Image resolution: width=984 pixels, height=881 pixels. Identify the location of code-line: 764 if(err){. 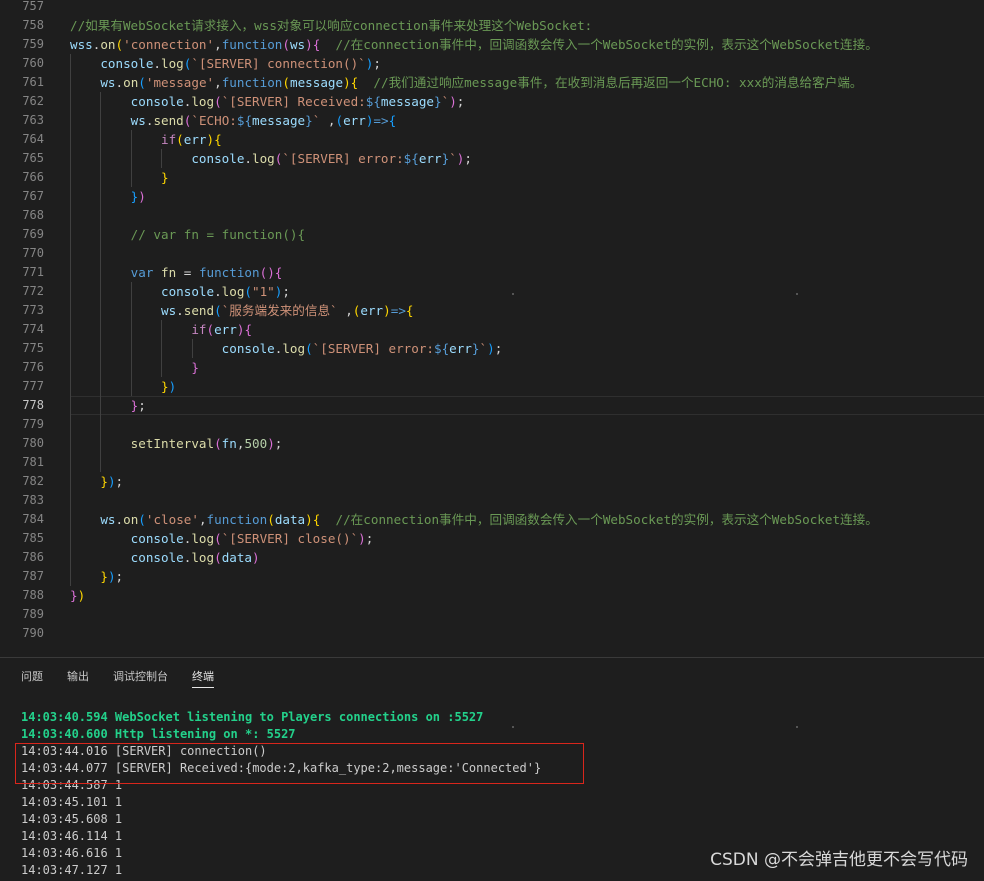
(492, 139).